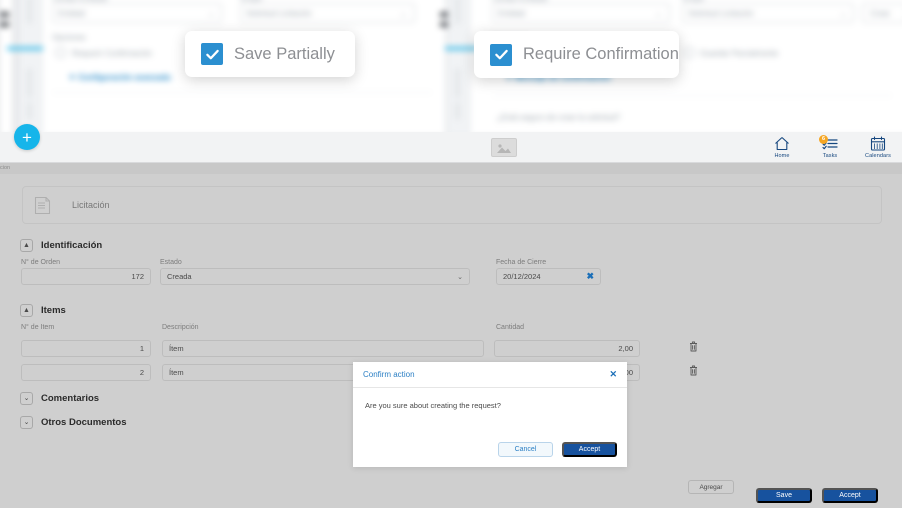  What do you see at coordinates (284, 53) in the screenshot?
I see `callout-label: Save Partially` at bounding box center [284, 53].